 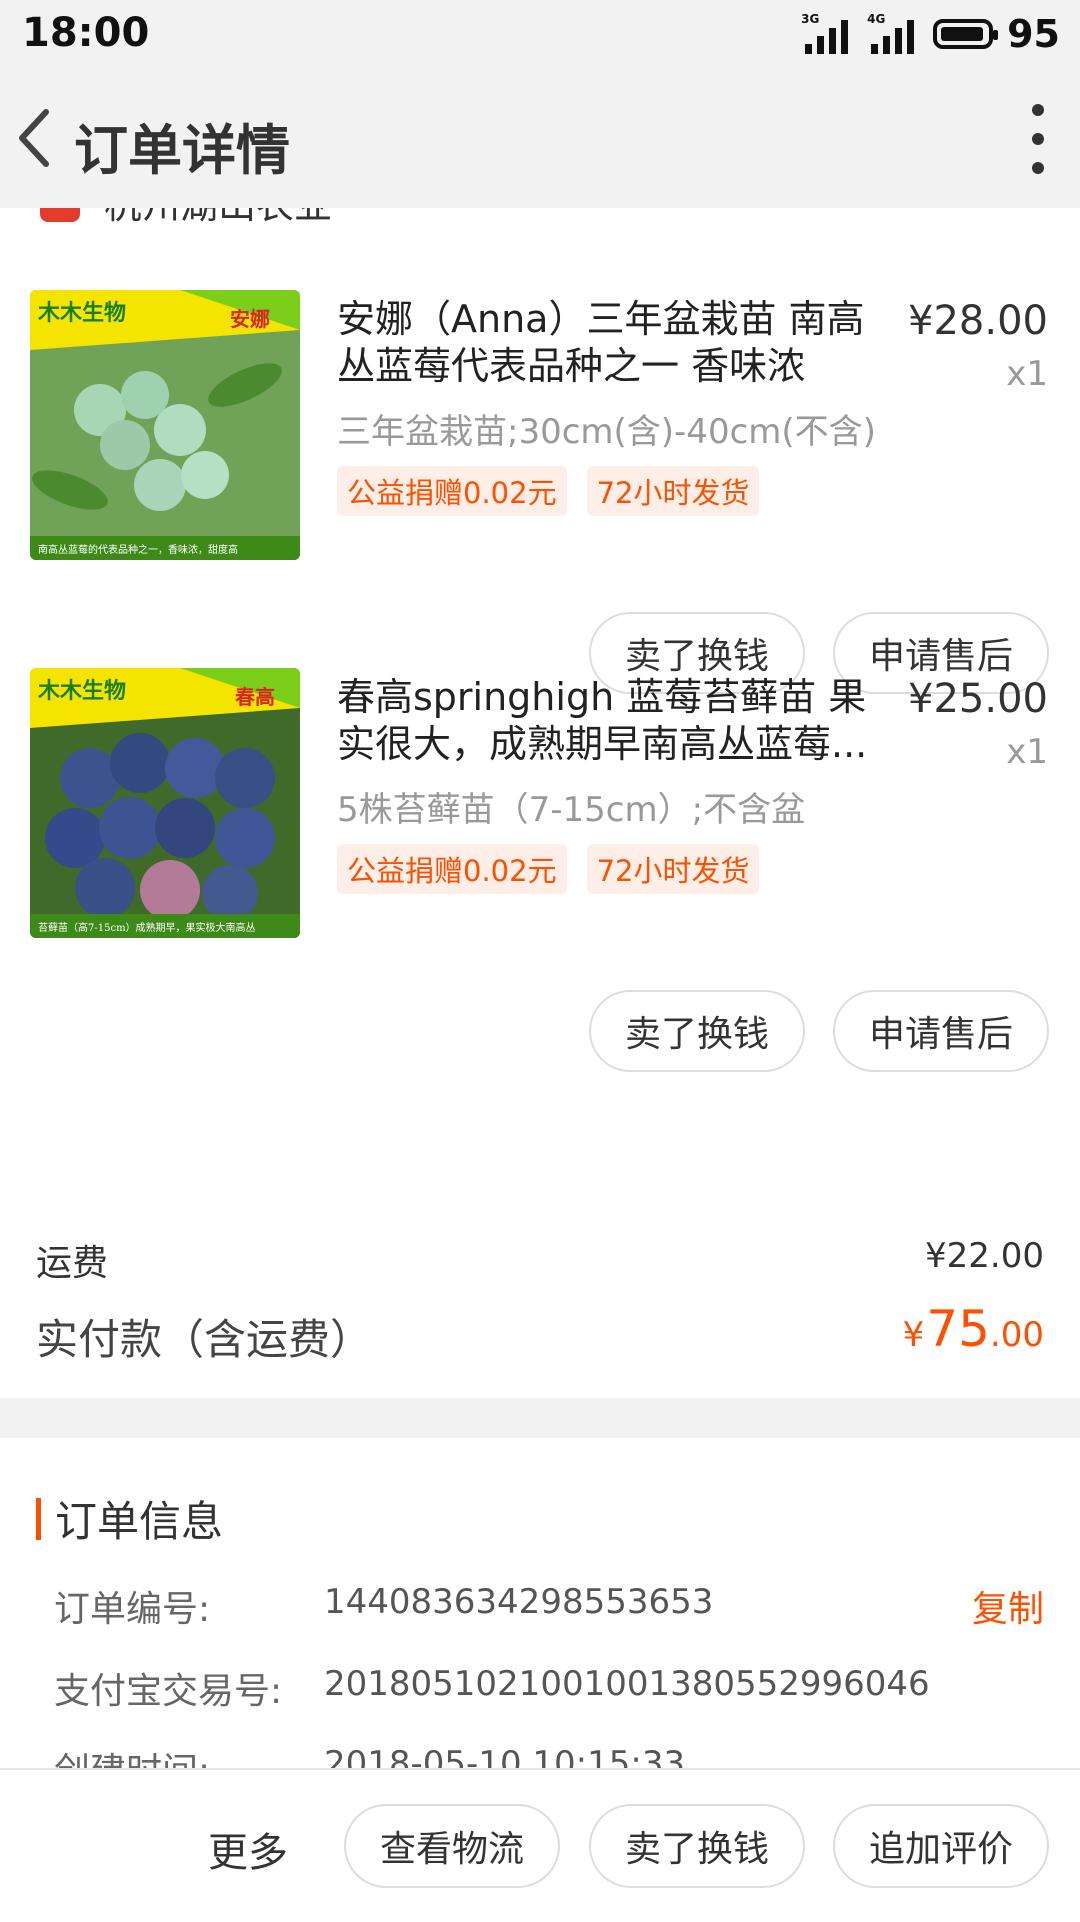 I want to click on amount-paid-value: ¥ 75 .00, so click(x=973, y=1329).